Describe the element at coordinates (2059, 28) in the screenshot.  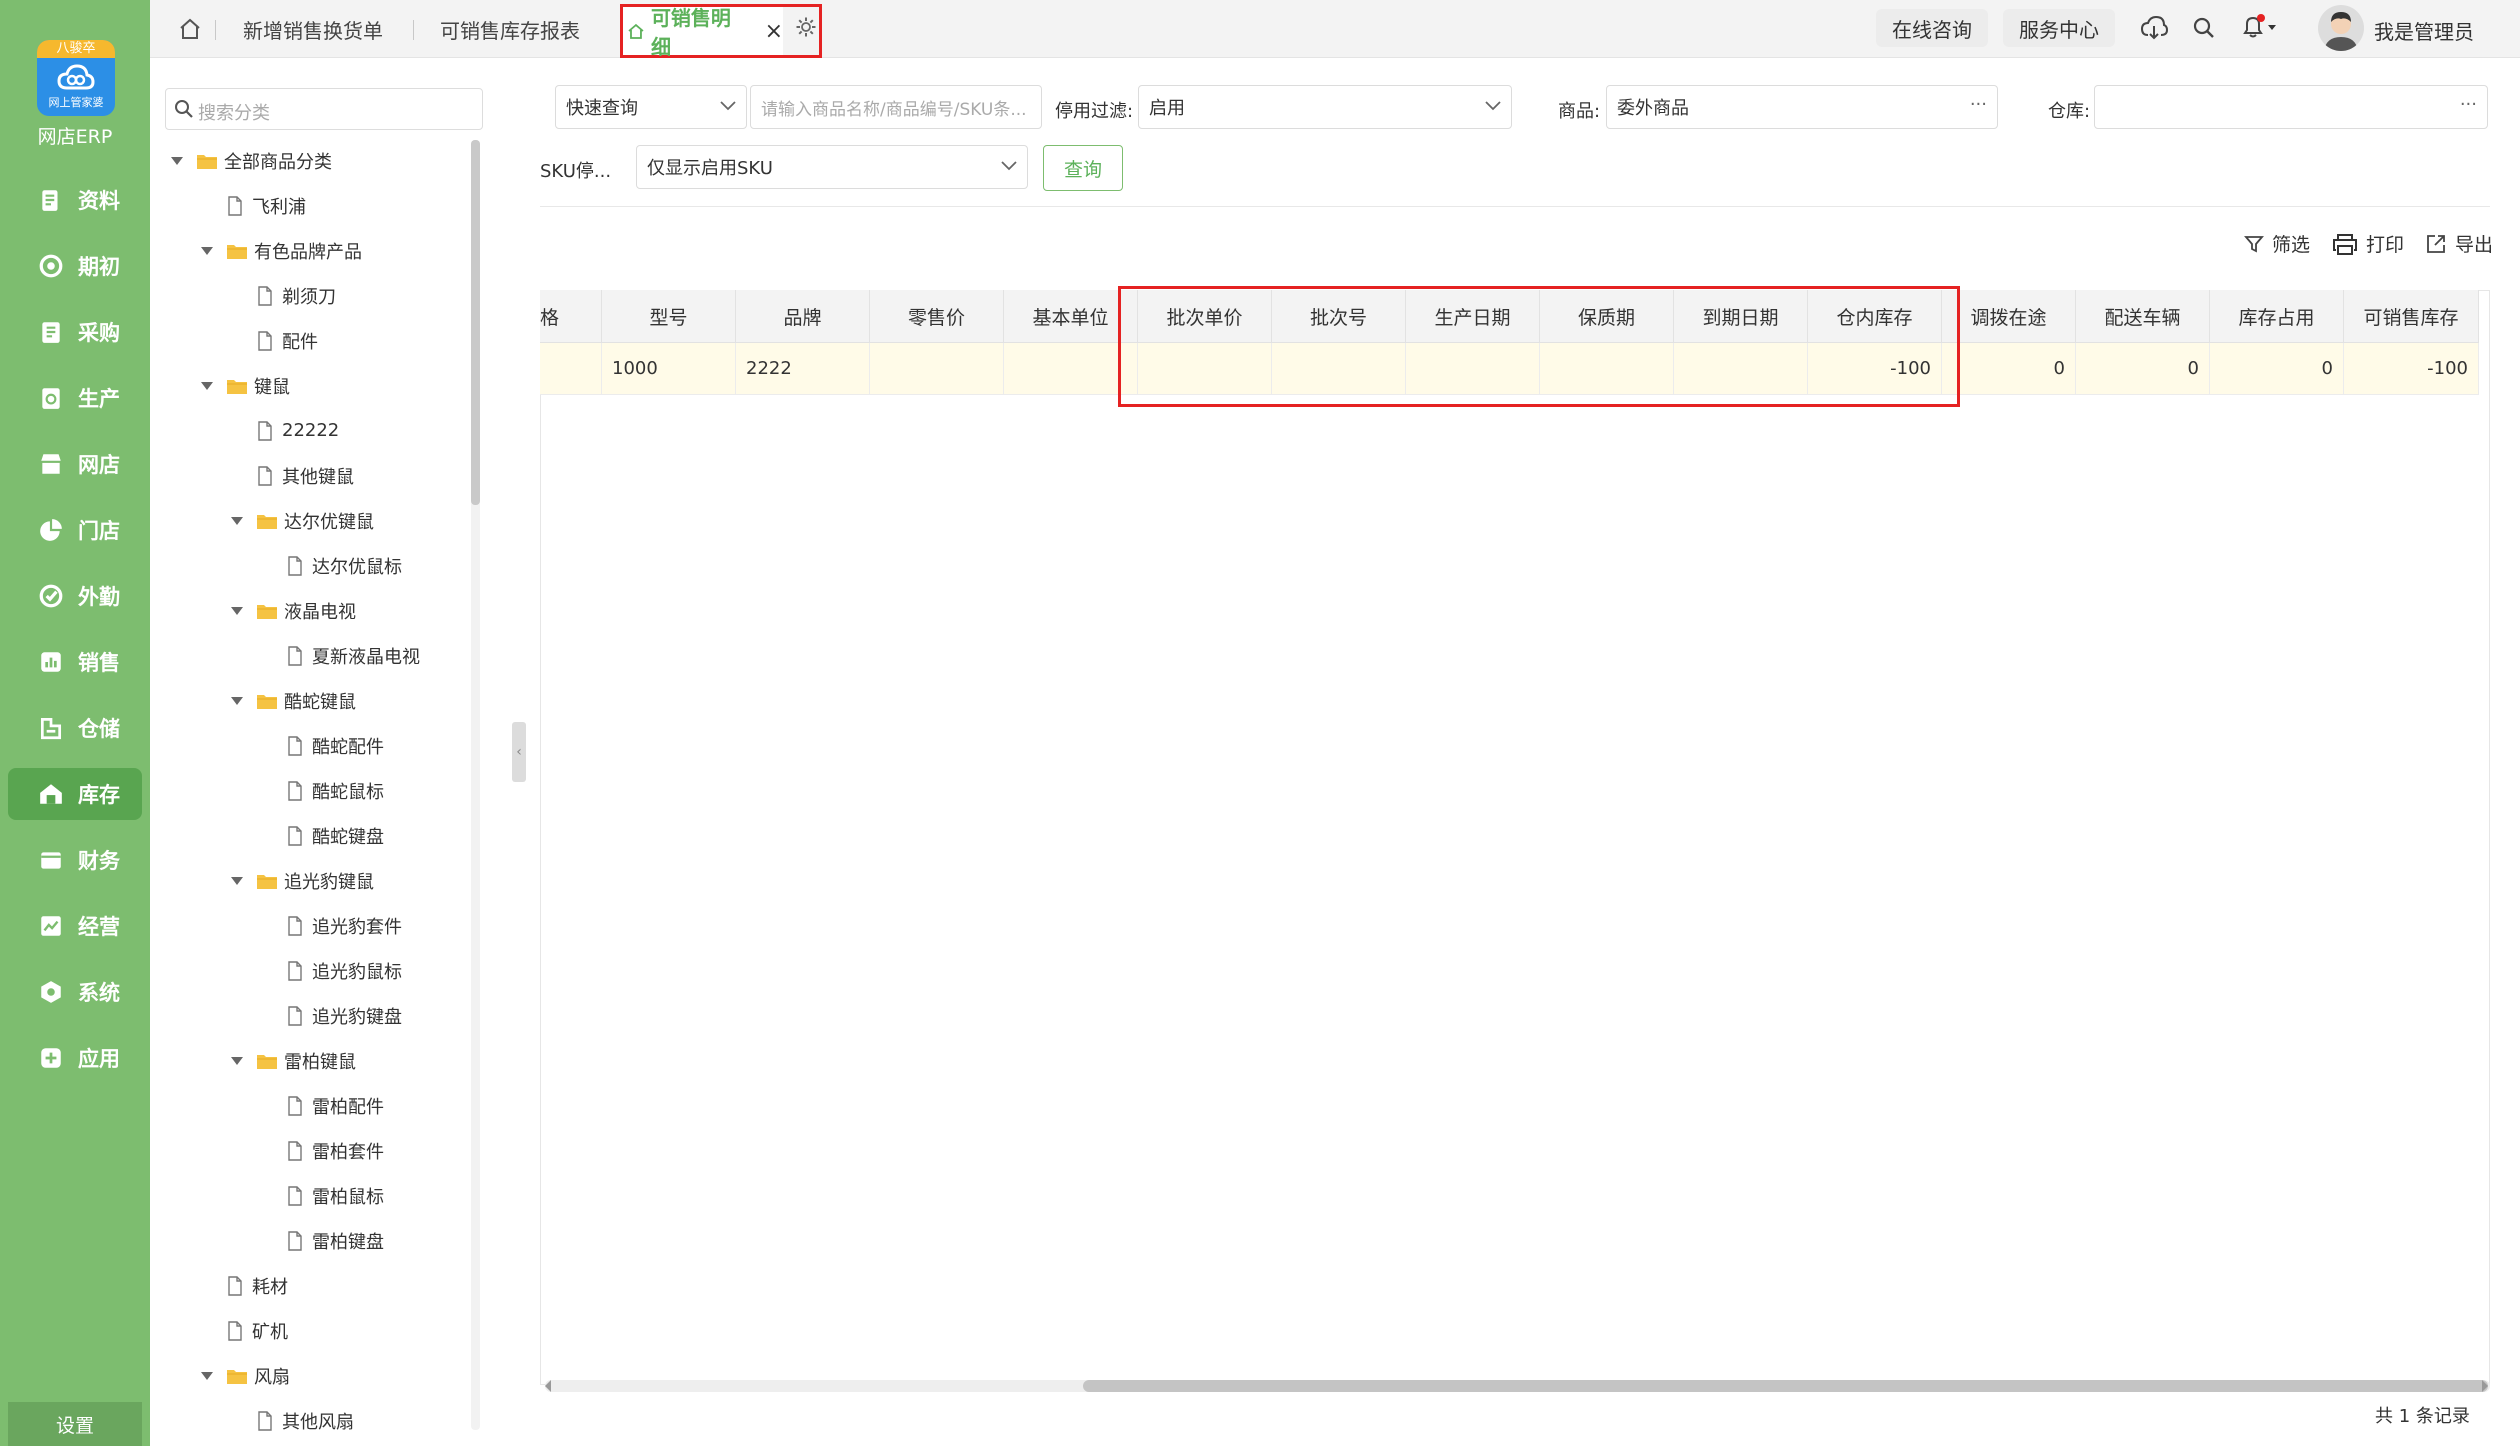
I see `service-center-button: 服务中心` at that location.